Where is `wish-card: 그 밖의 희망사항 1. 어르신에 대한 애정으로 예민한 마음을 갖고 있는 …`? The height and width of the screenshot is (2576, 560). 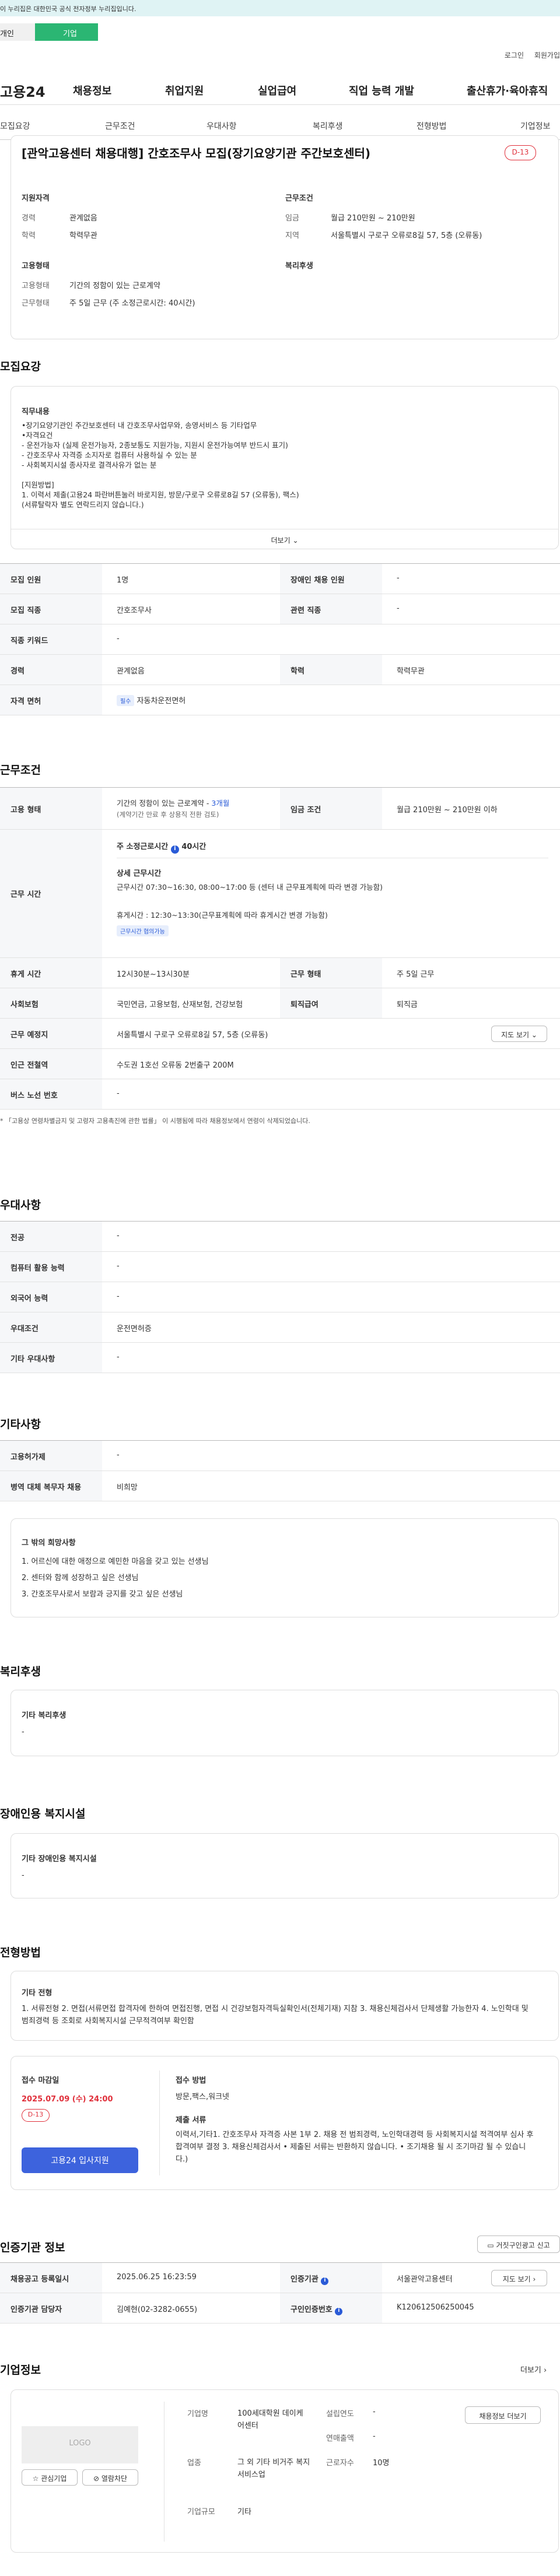 wish-card: 그 밖의 희망사항 1. 어르신에 대한 애정으로 예민한 마음을 갖고 있는 … is located at coordinates (284, 1567).